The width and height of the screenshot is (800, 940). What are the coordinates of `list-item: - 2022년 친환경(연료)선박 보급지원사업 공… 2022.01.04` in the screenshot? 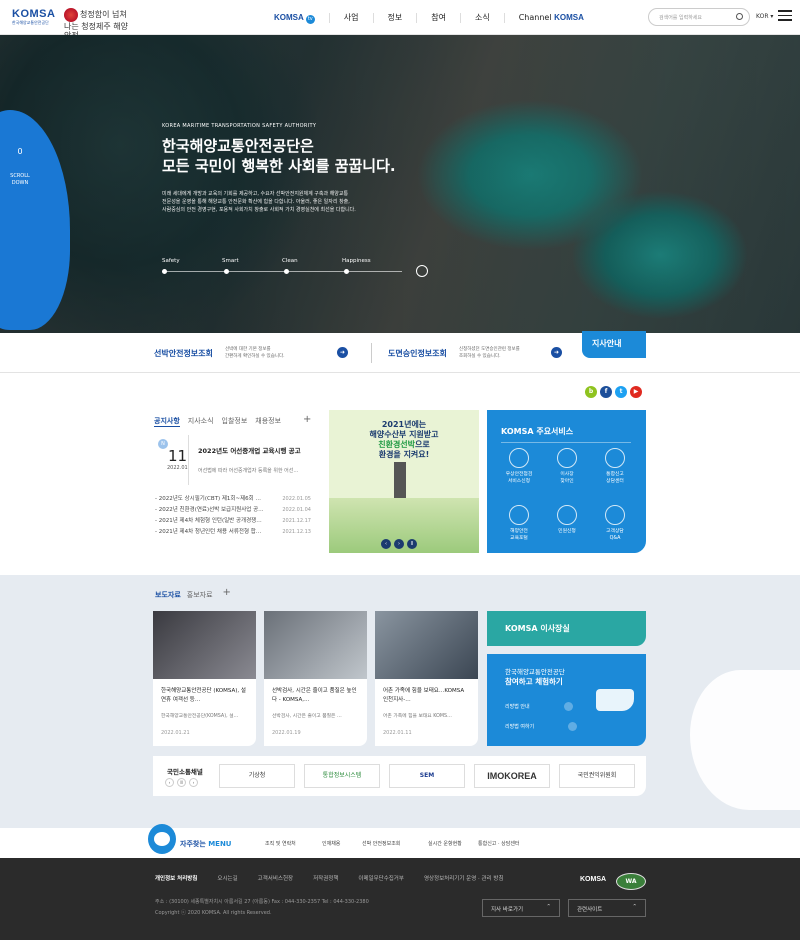 It's located at (233, 510).